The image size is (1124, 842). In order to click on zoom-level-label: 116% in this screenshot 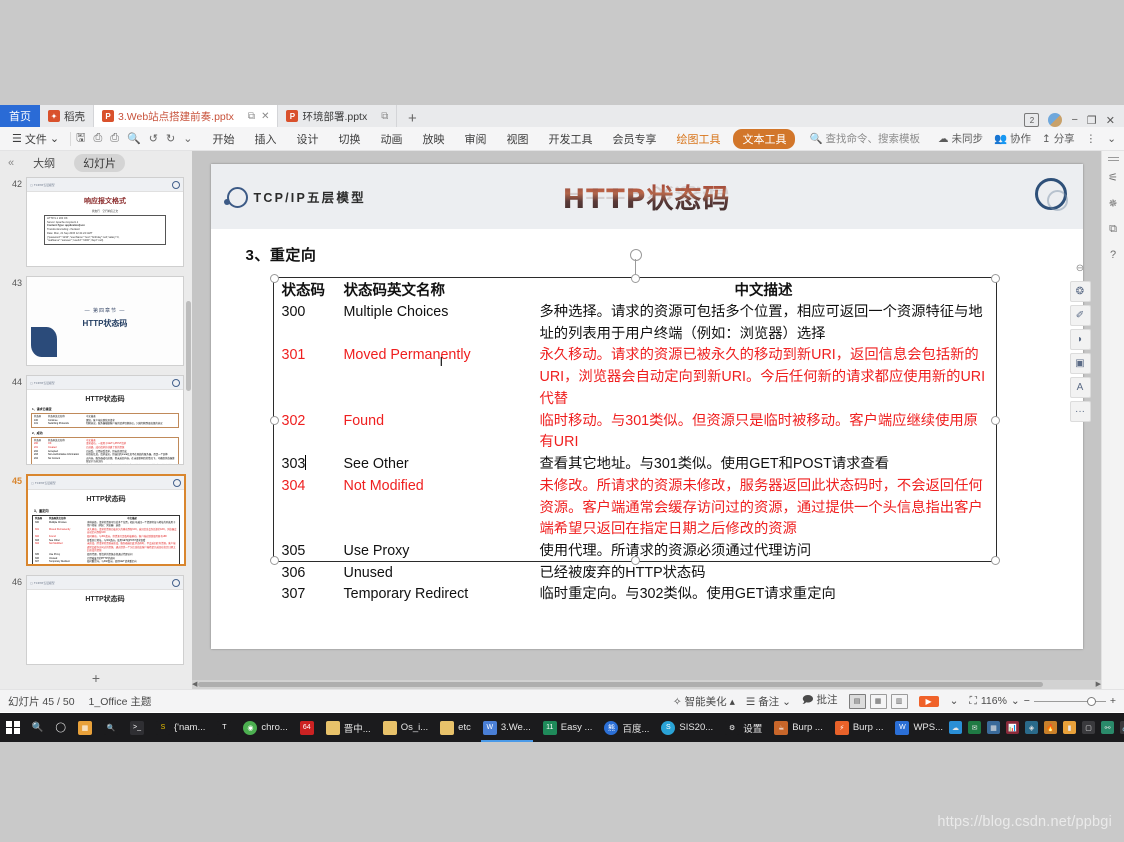, I will do `click(994, 701)`.